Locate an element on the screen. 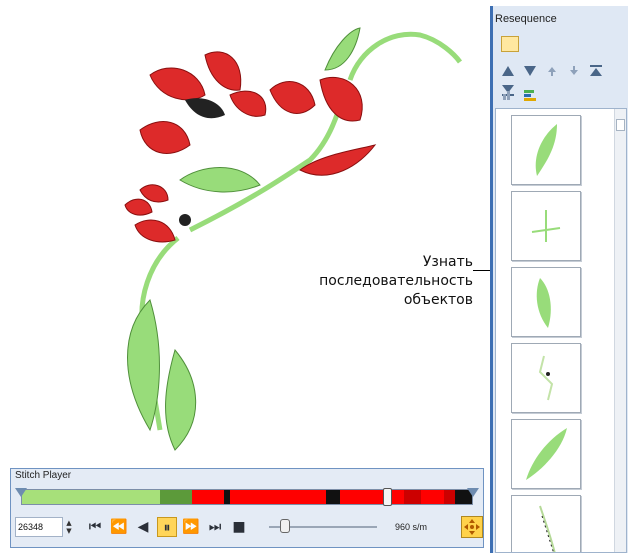  small-flower-center is located at coordinates (185, 220).